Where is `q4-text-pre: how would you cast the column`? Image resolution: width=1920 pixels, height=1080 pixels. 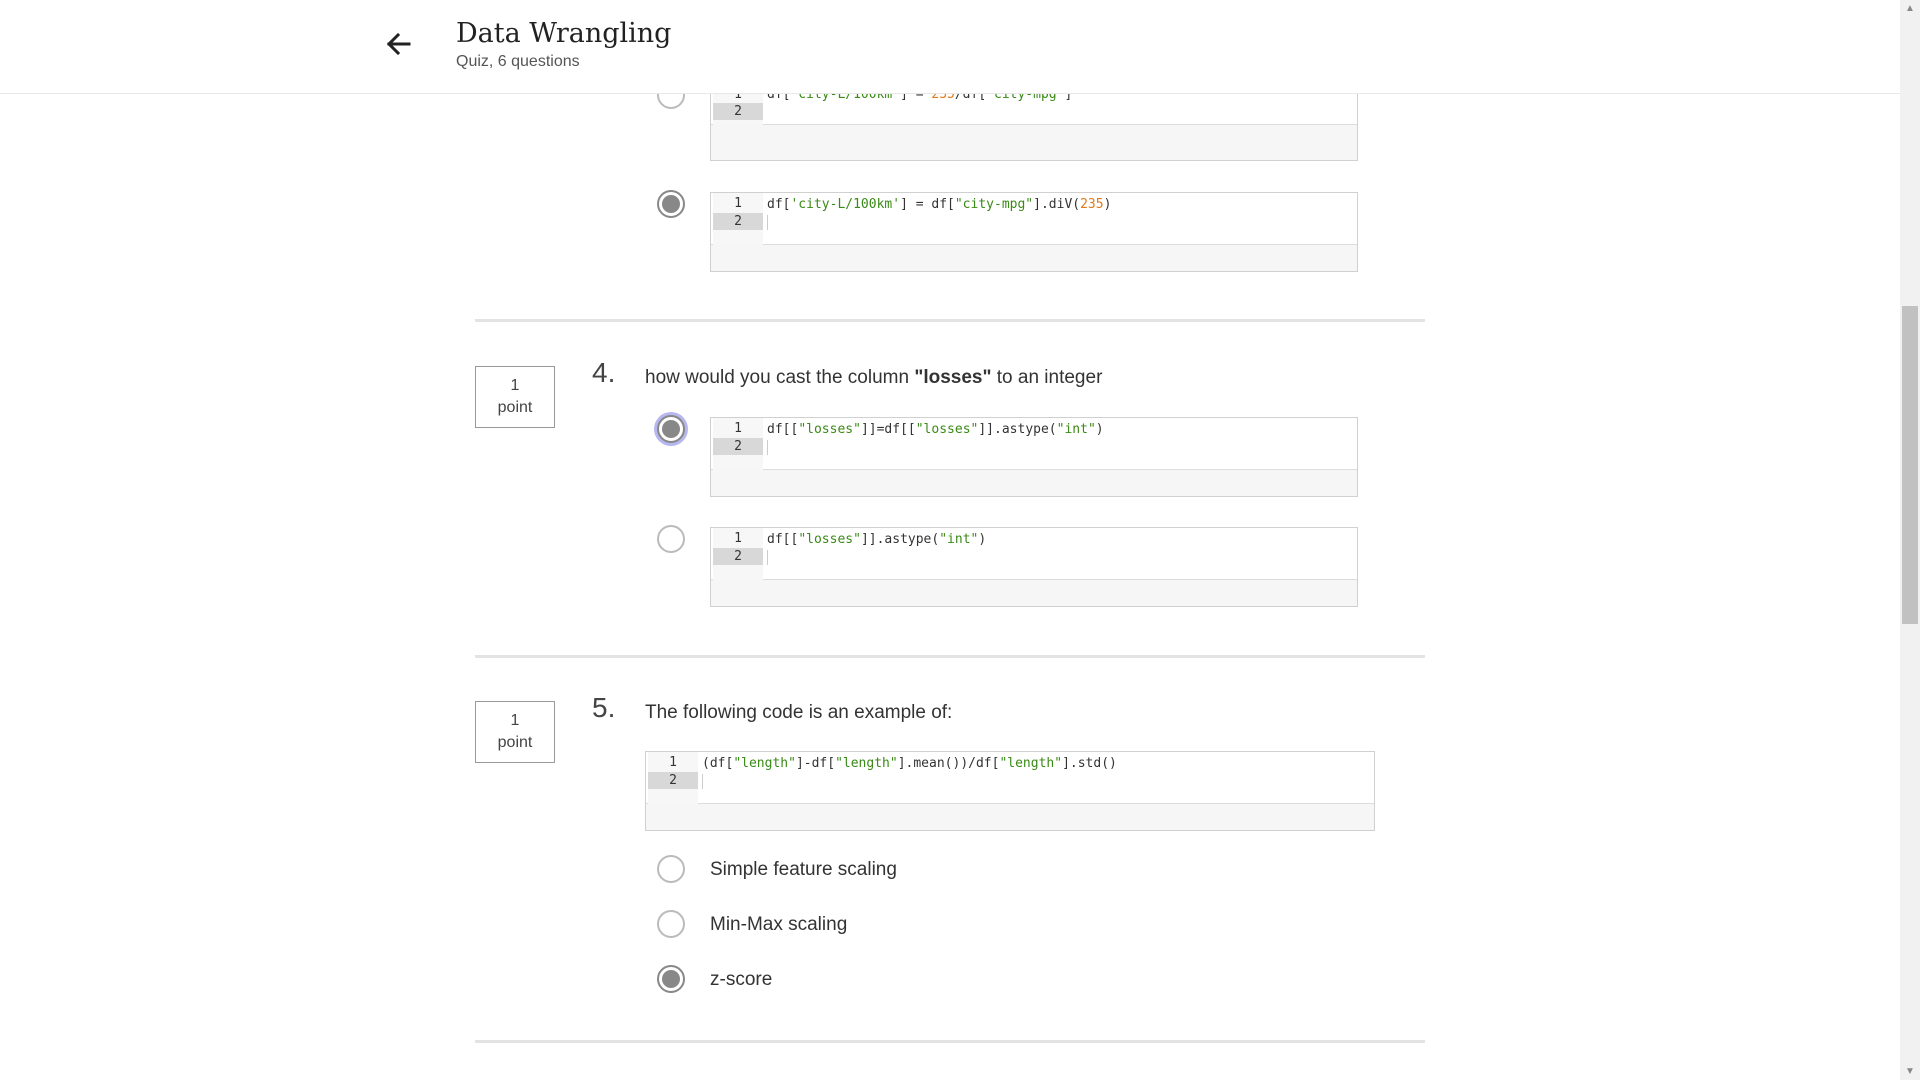
q4-text-pre: how would you cast the column is located at coordinates (780, 377).